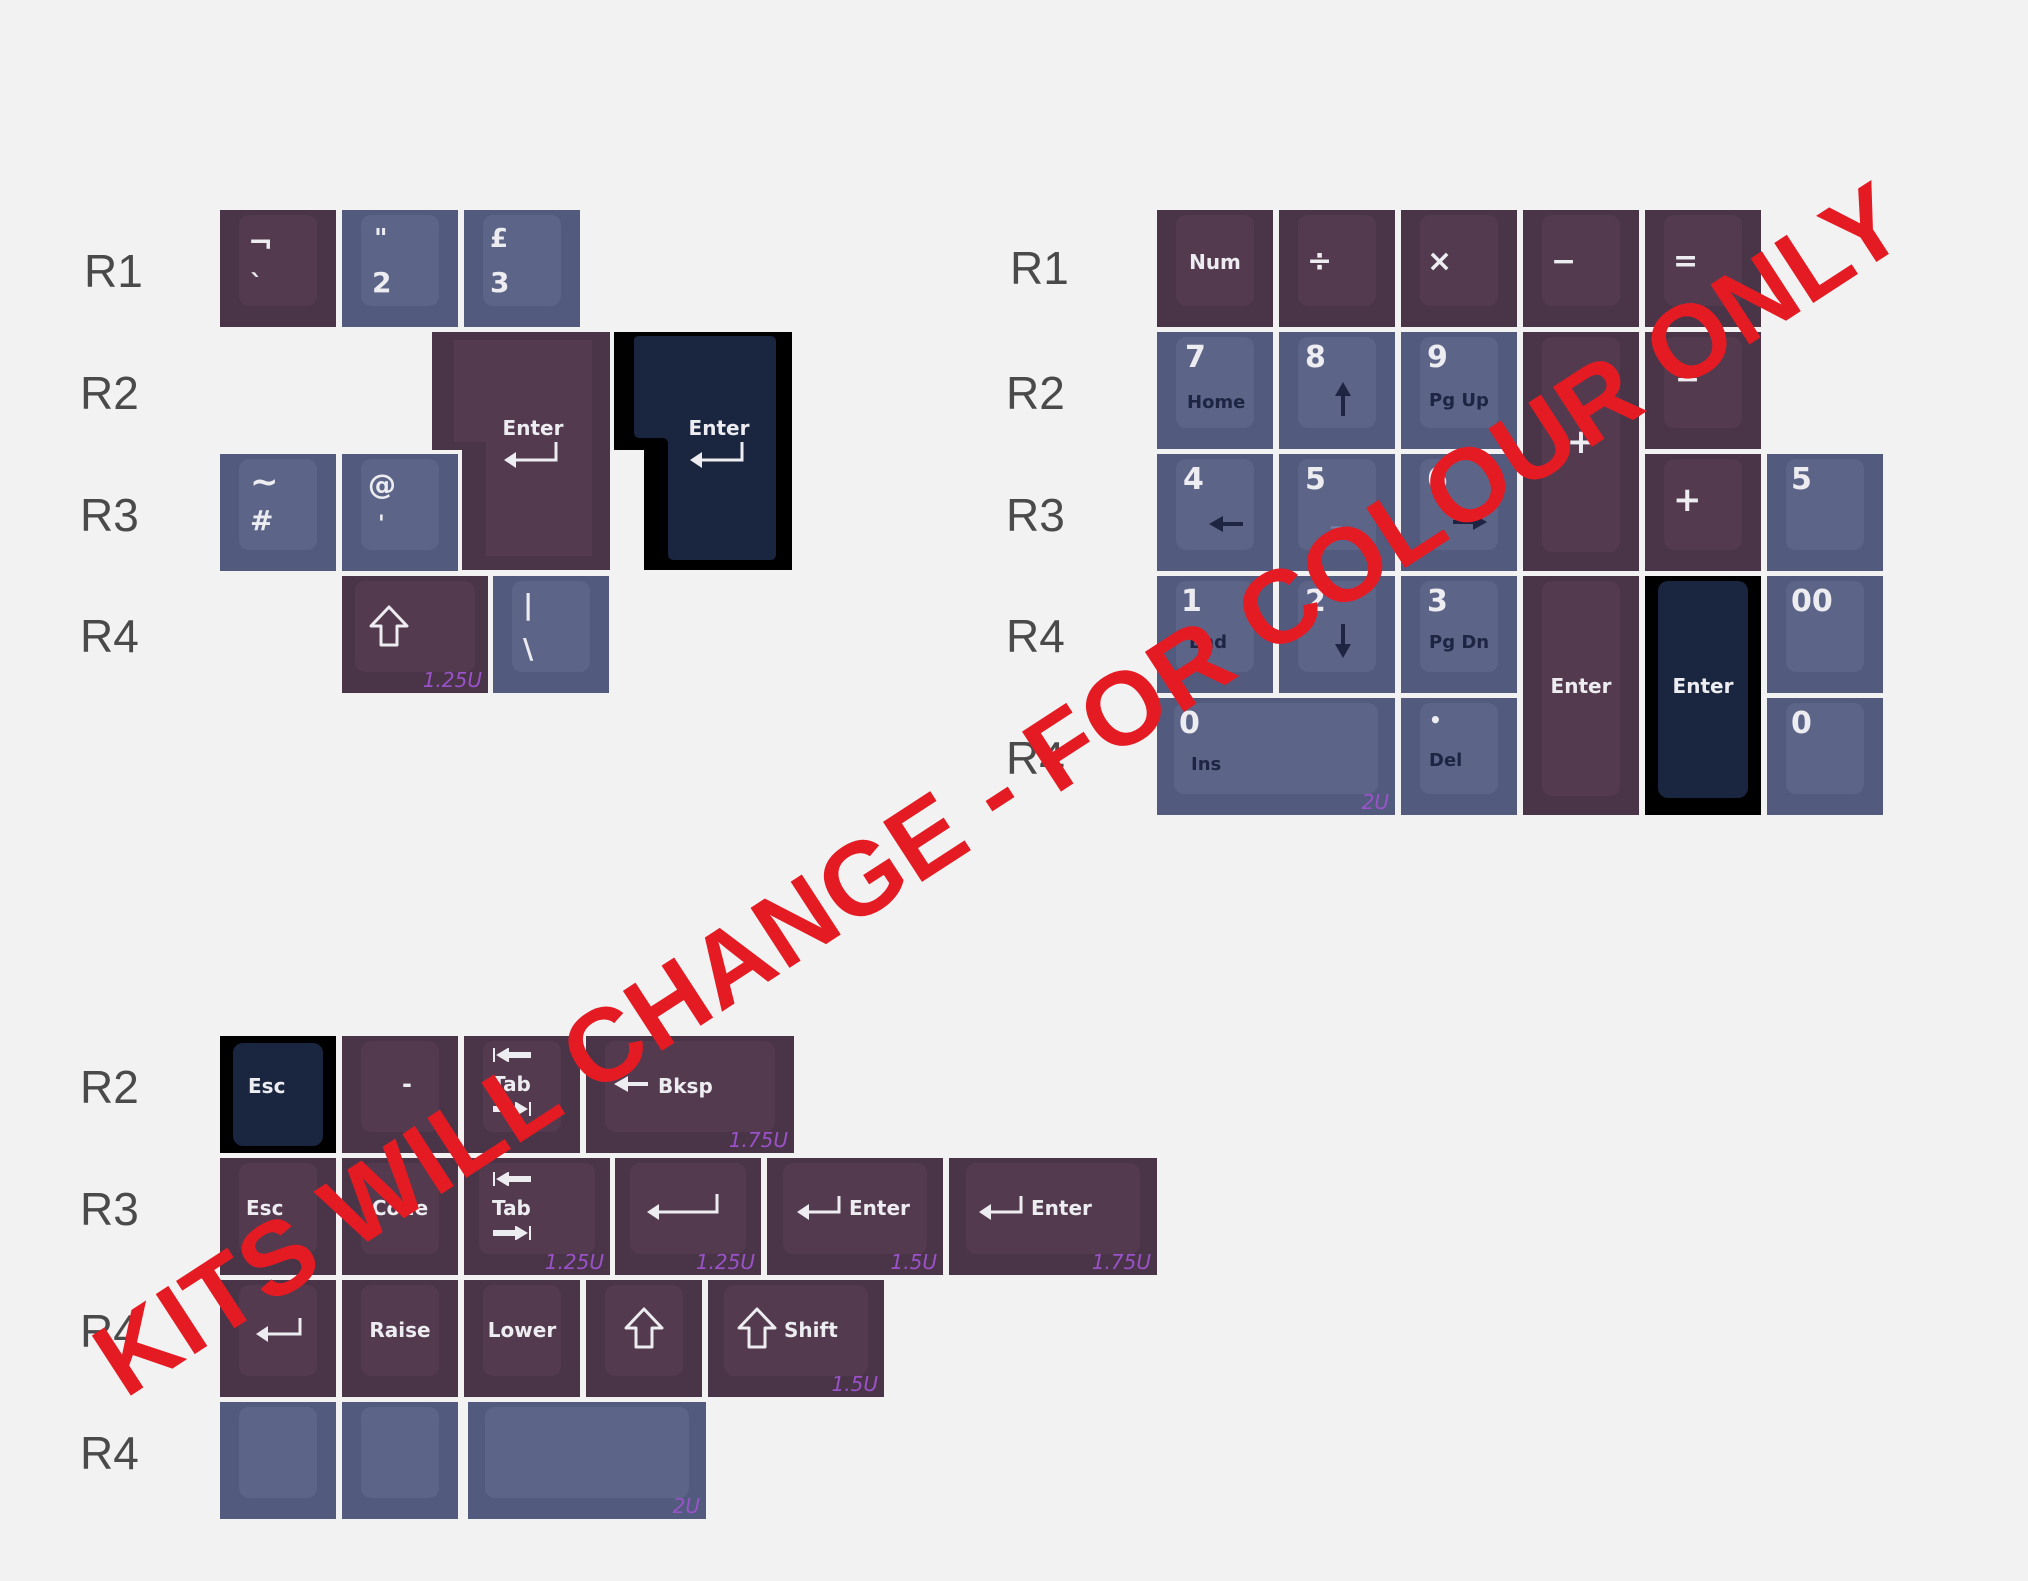 The height and width of the screenshot is (1581, 2028). What do you see at coordinates (1191, 601) in the screenshot?
I see `keycap-legend: 1` at bounding box center [1191, 601].